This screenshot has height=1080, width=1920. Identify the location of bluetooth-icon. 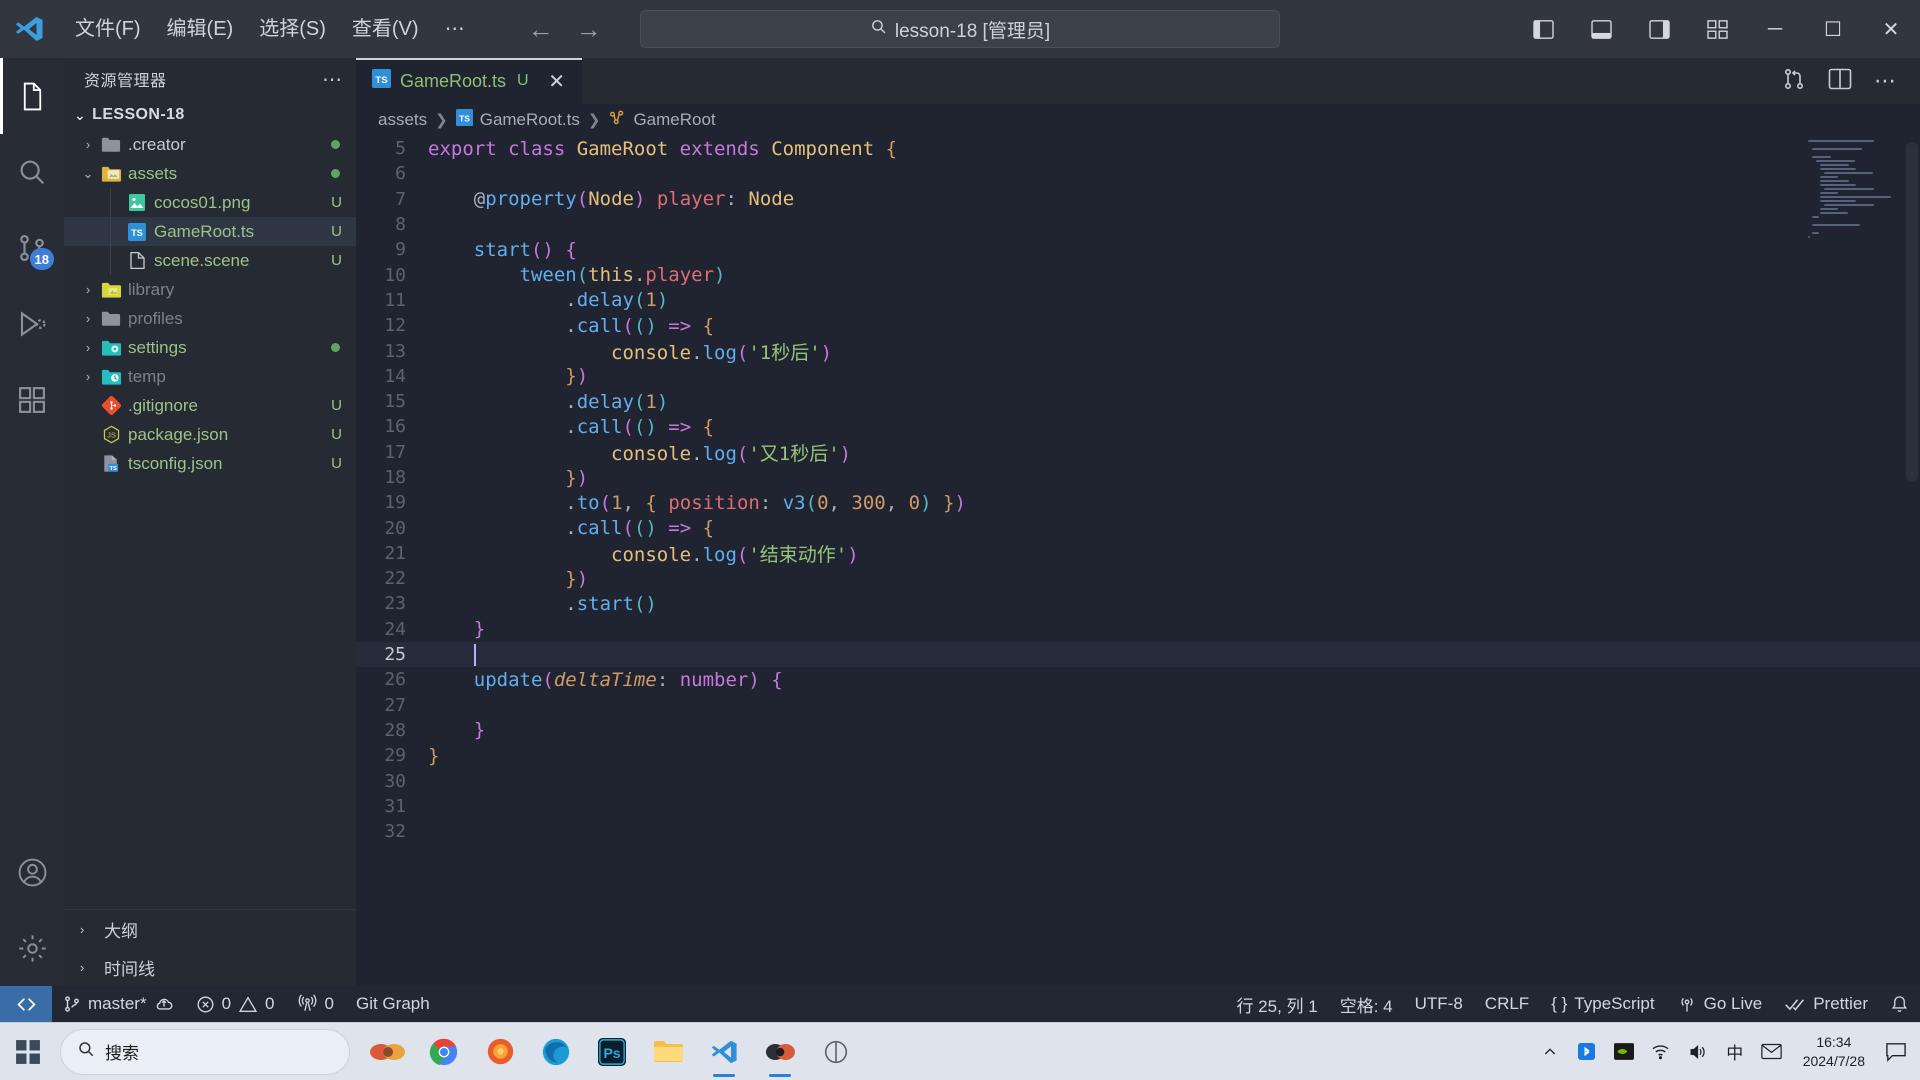
(1587, 1052).